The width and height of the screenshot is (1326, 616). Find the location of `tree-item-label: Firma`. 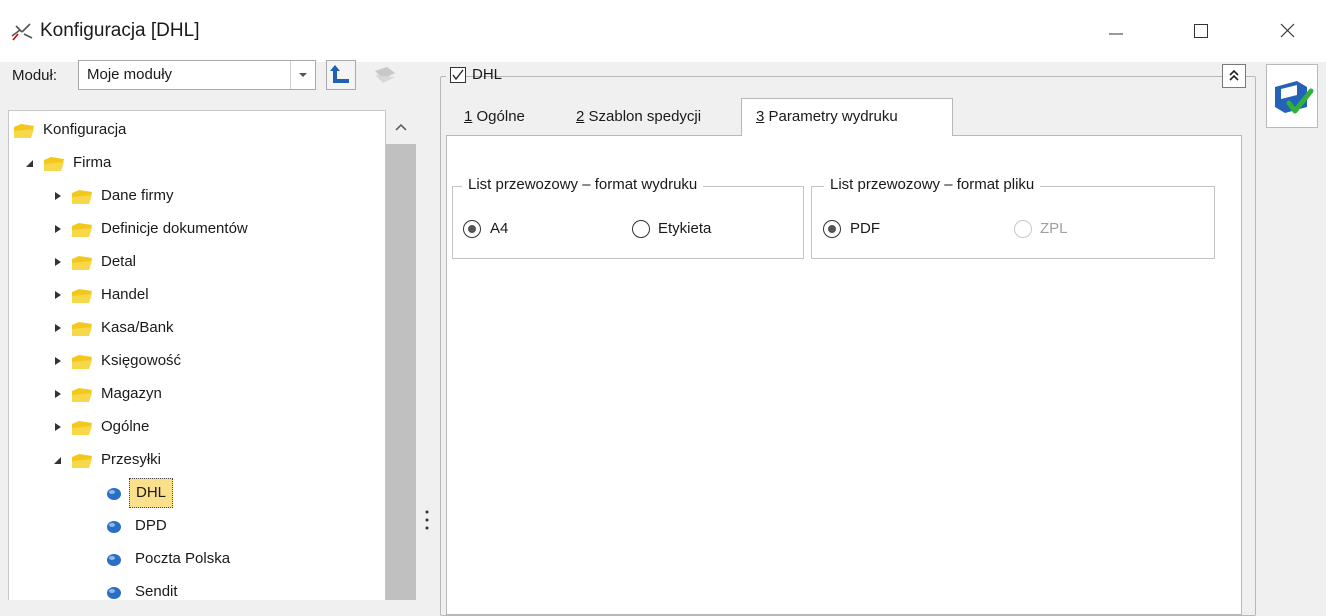

tree-item-label: Firma is located at coordinates (92, 162).